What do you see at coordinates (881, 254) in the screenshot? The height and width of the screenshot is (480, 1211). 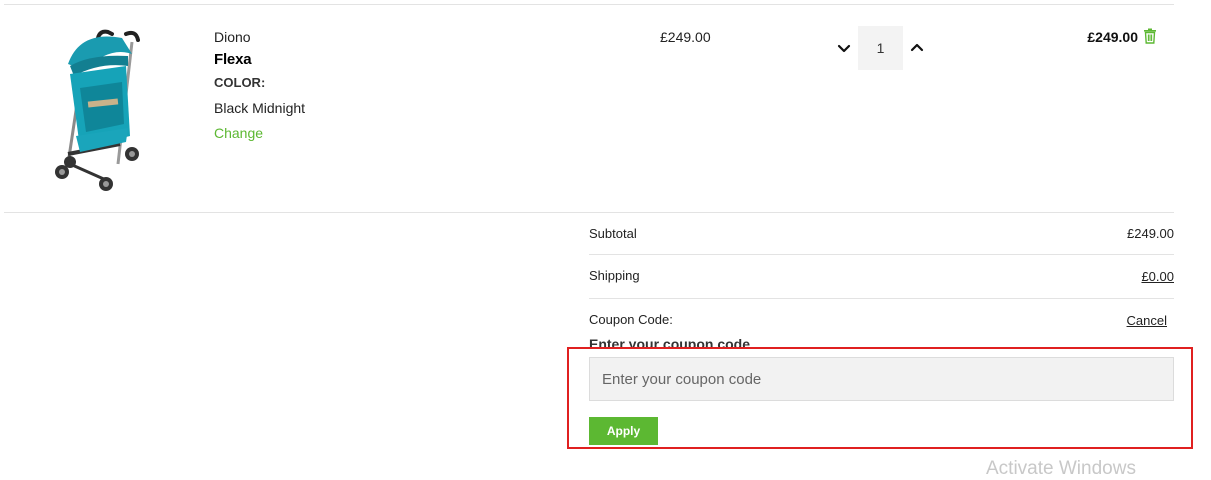 I see `subtotal-divider` at bounding box center [881, 254].